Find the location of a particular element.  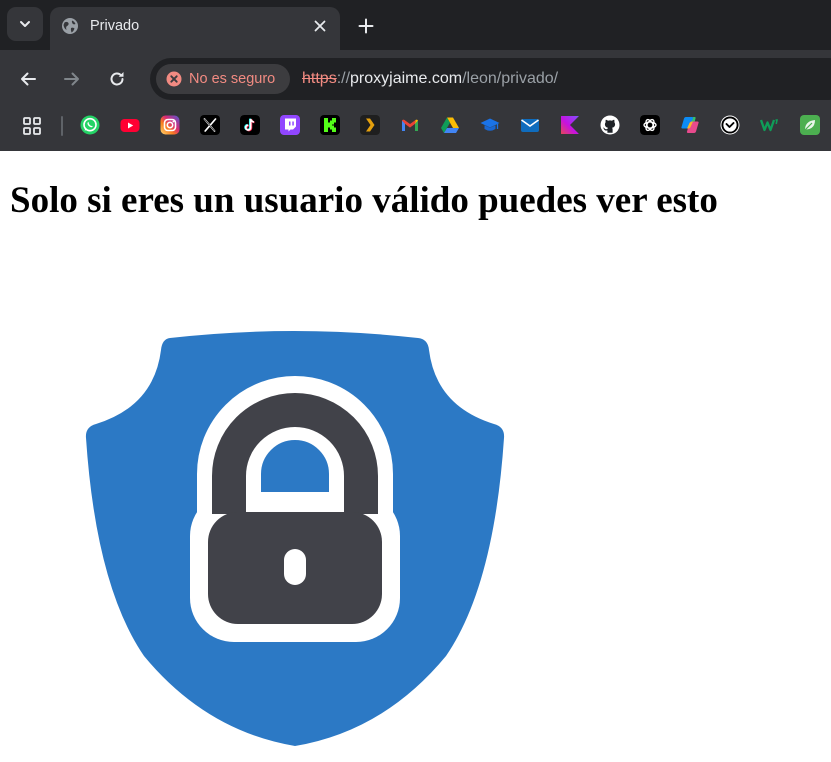

not-secure-icon is located at coordinates (174, 79).